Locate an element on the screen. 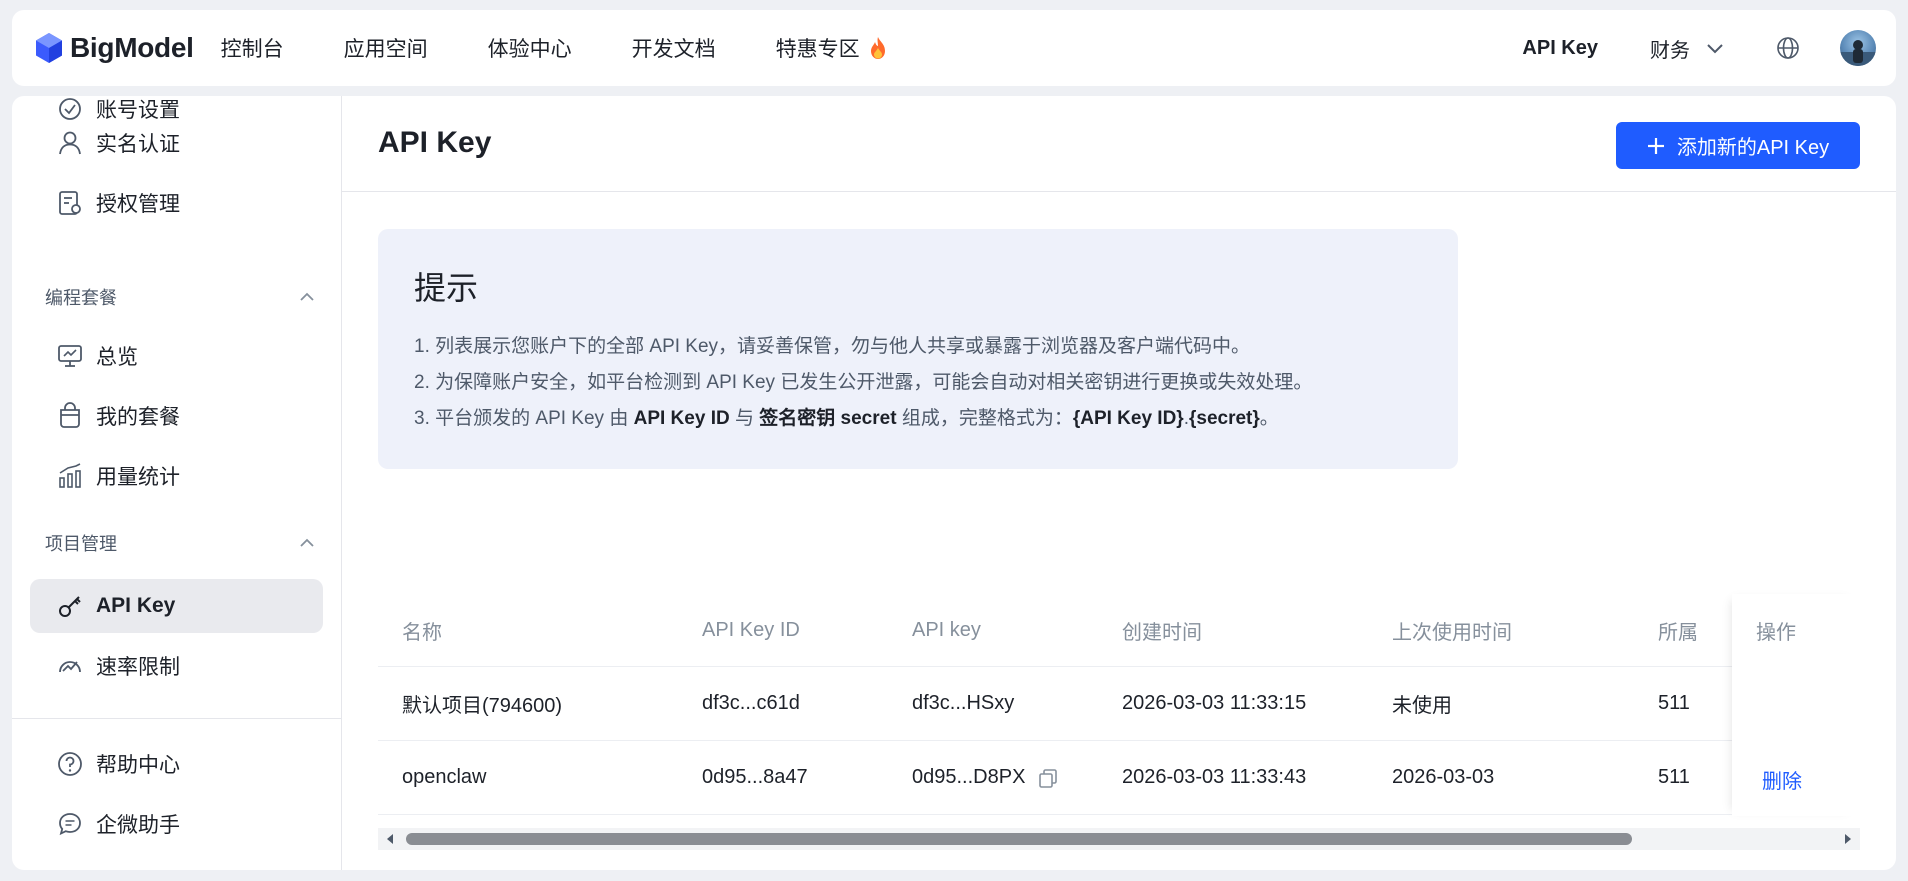 The width and height of the screenshot is (1908, 881). flame-icon is located at coordinates (877, 48).